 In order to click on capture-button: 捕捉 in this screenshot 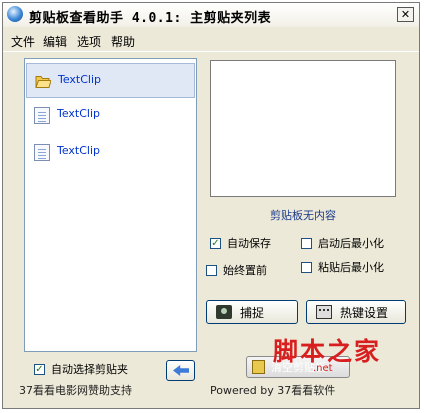, I will do `click(252, 312)`.